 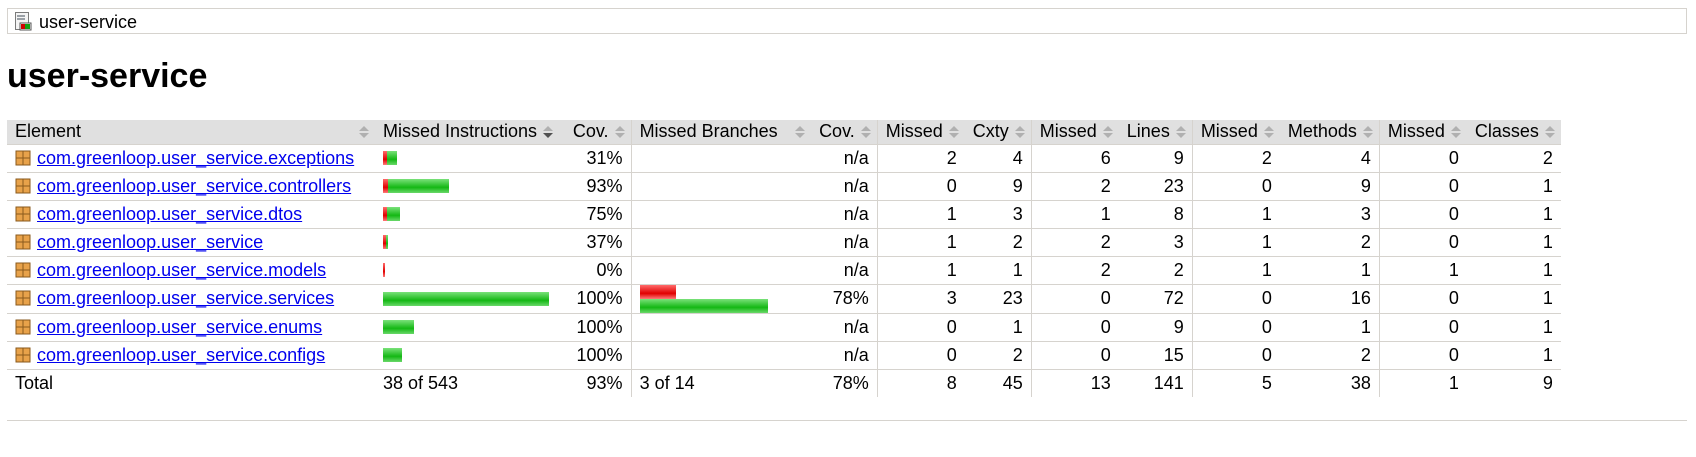 I want to click on breadcrumb-label: user-service, so click(x=88, y=22).